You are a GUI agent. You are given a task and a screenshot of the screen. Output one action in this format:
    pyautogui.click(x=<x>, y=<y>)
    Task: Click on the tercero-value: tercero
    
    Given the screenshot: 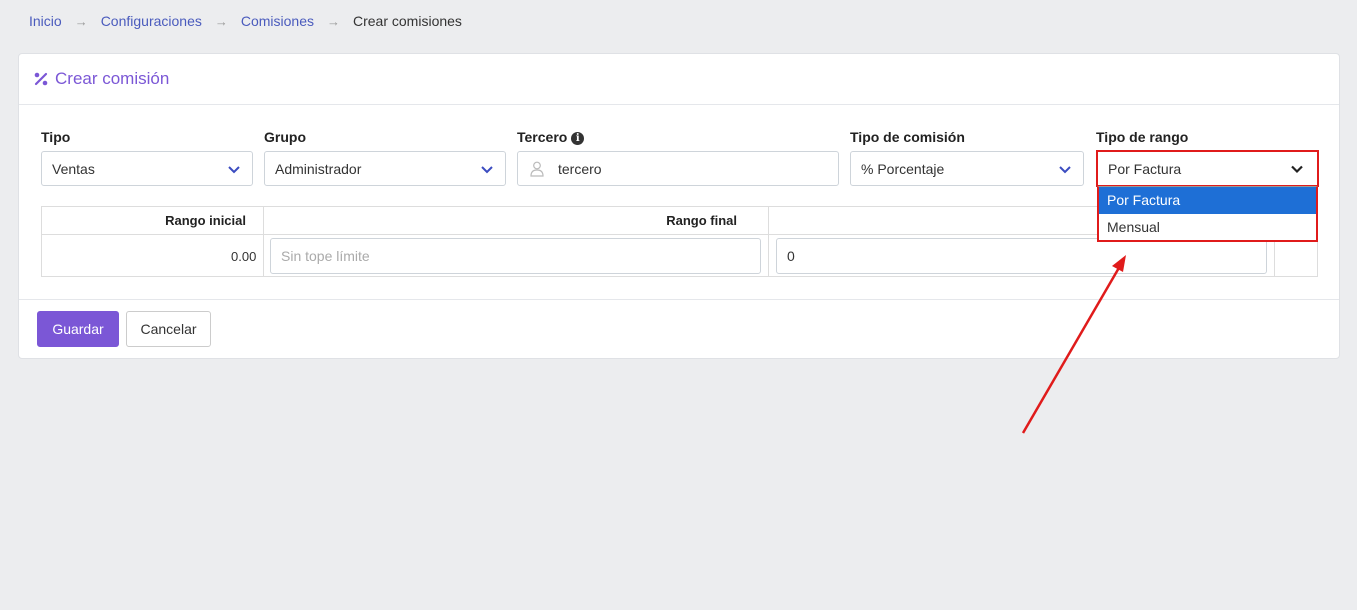 What is the action you would take?
    pyautogui.click(x=580, y=168)
    